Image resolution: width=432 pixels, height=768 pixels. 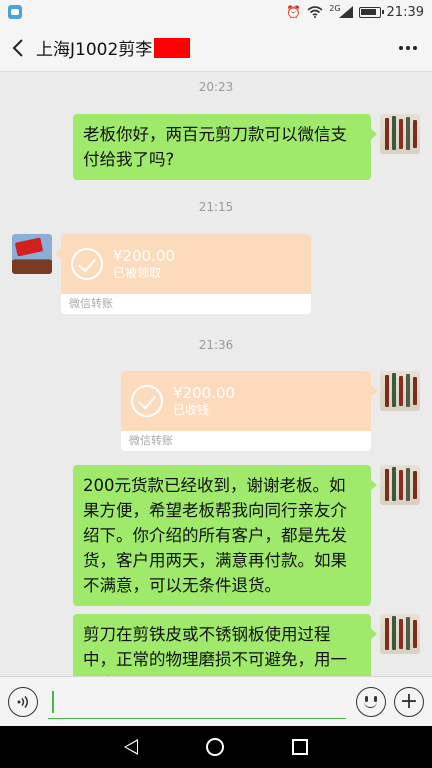 I want to click on chevron-left-icon, so click(x=17, y=47).